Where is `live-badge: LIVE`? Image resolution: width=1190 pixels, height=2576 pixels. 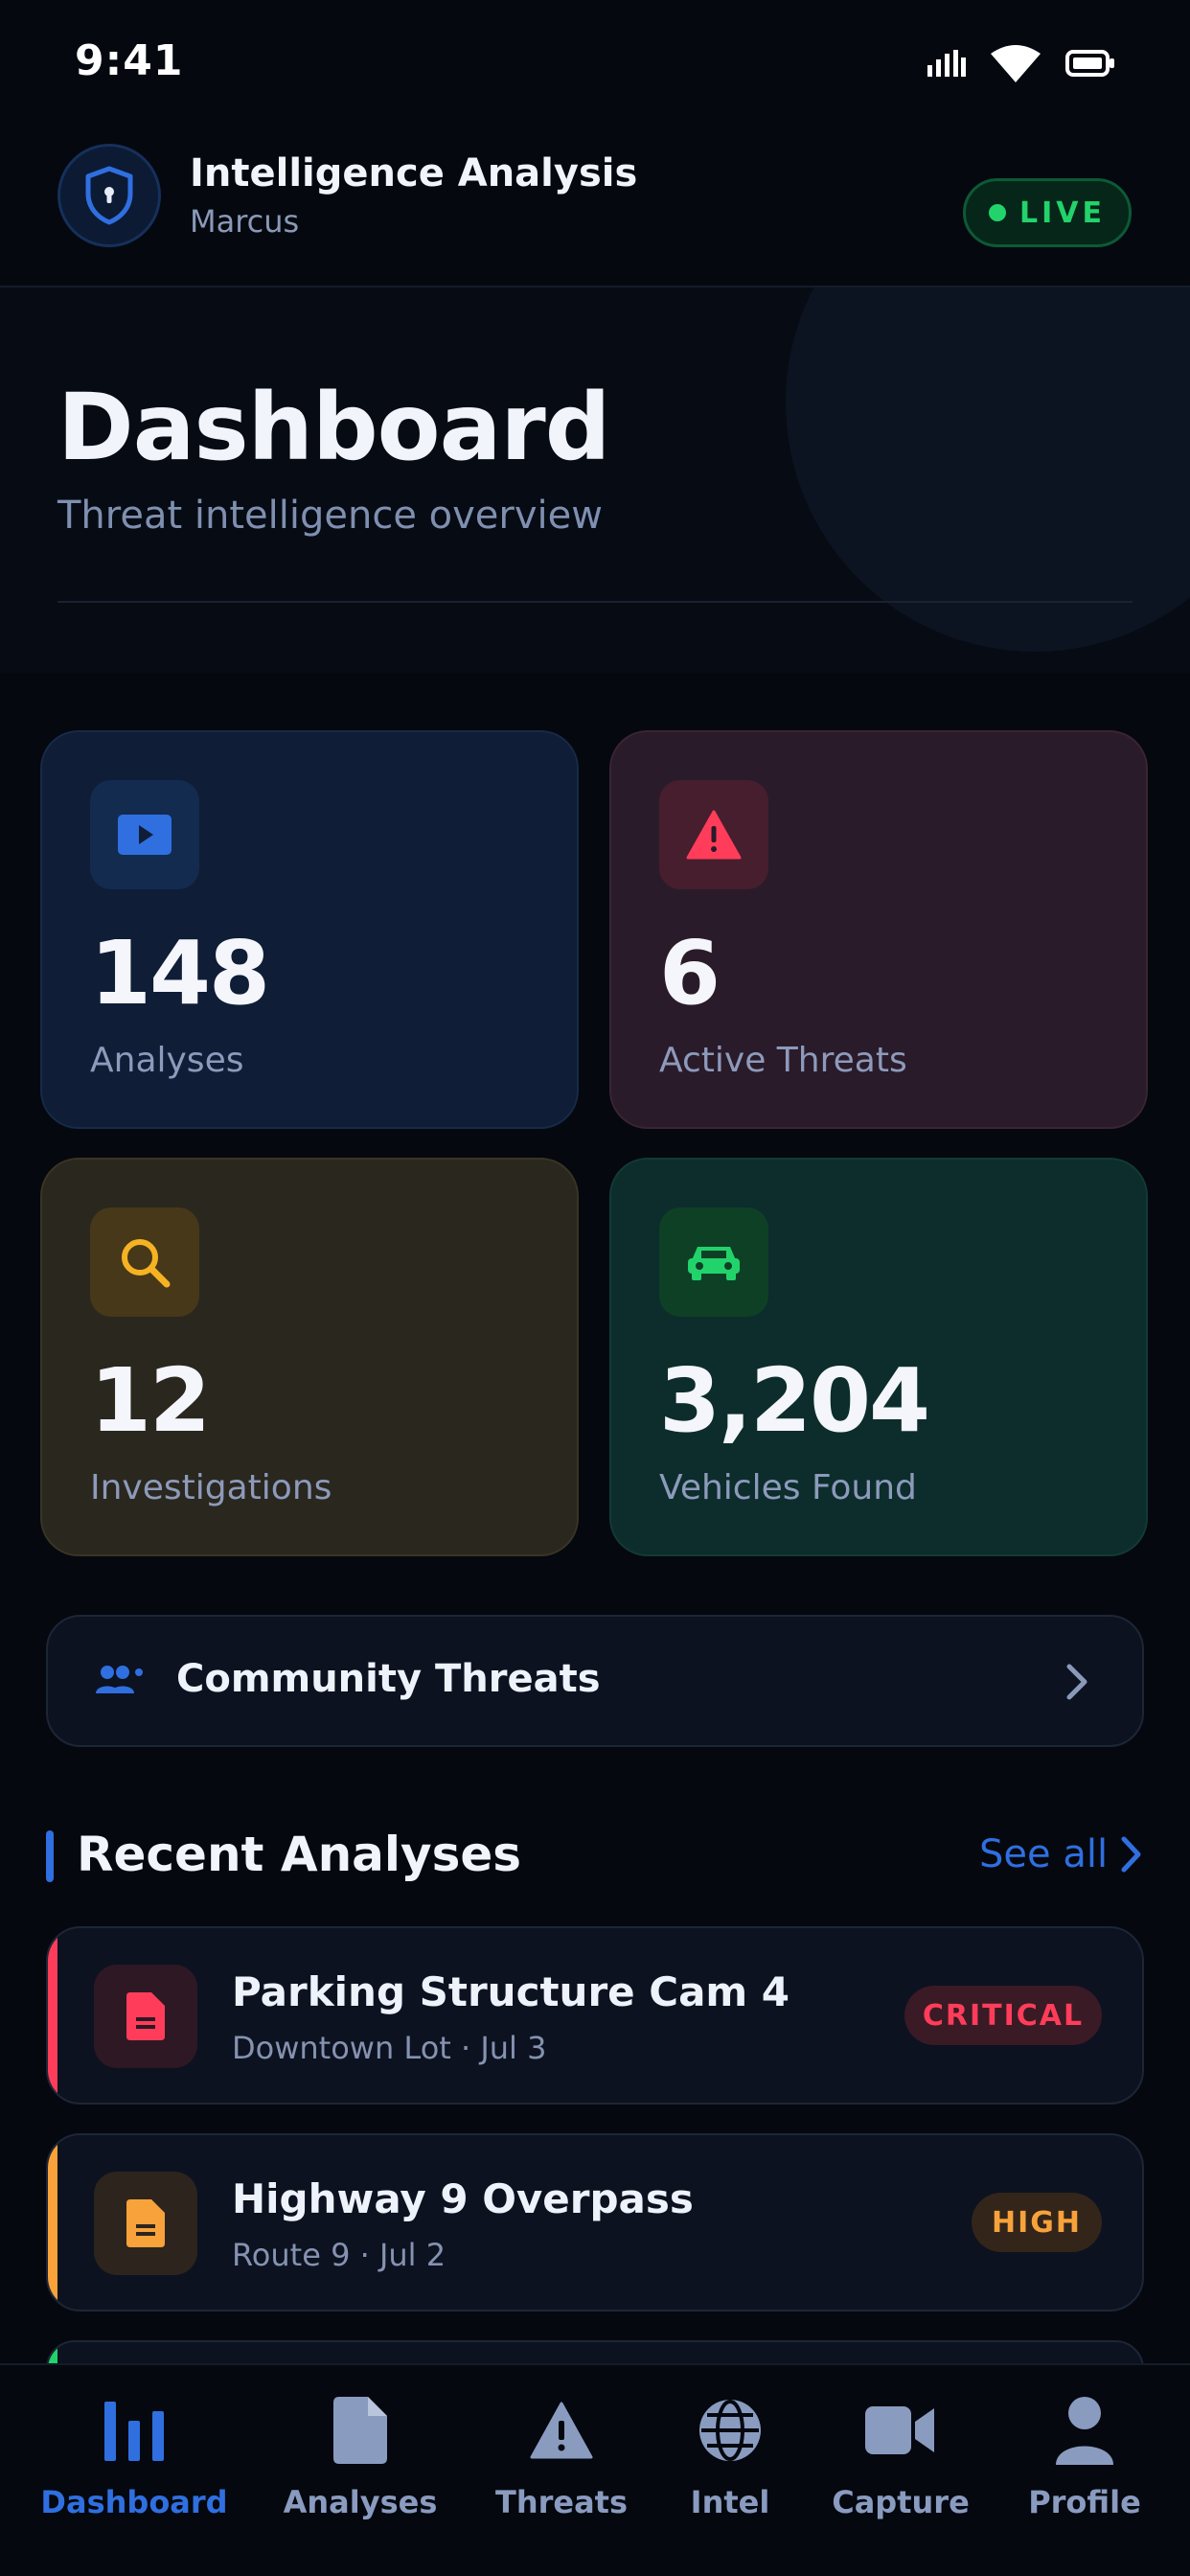
live-badge: LIVE is located at coordinates (1047, 212).